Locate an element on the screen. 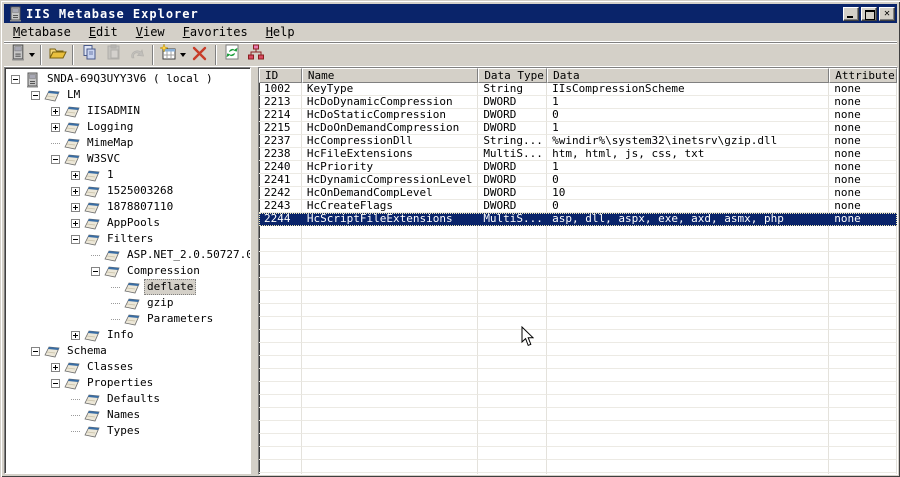 Image resolution: width=900 pixels, height=477 pixels. tree-item-snda-69q3uyy3v6-local-: SNDA-69Q3UYY3V6 ( local ) is located at coordinates (127, 79).